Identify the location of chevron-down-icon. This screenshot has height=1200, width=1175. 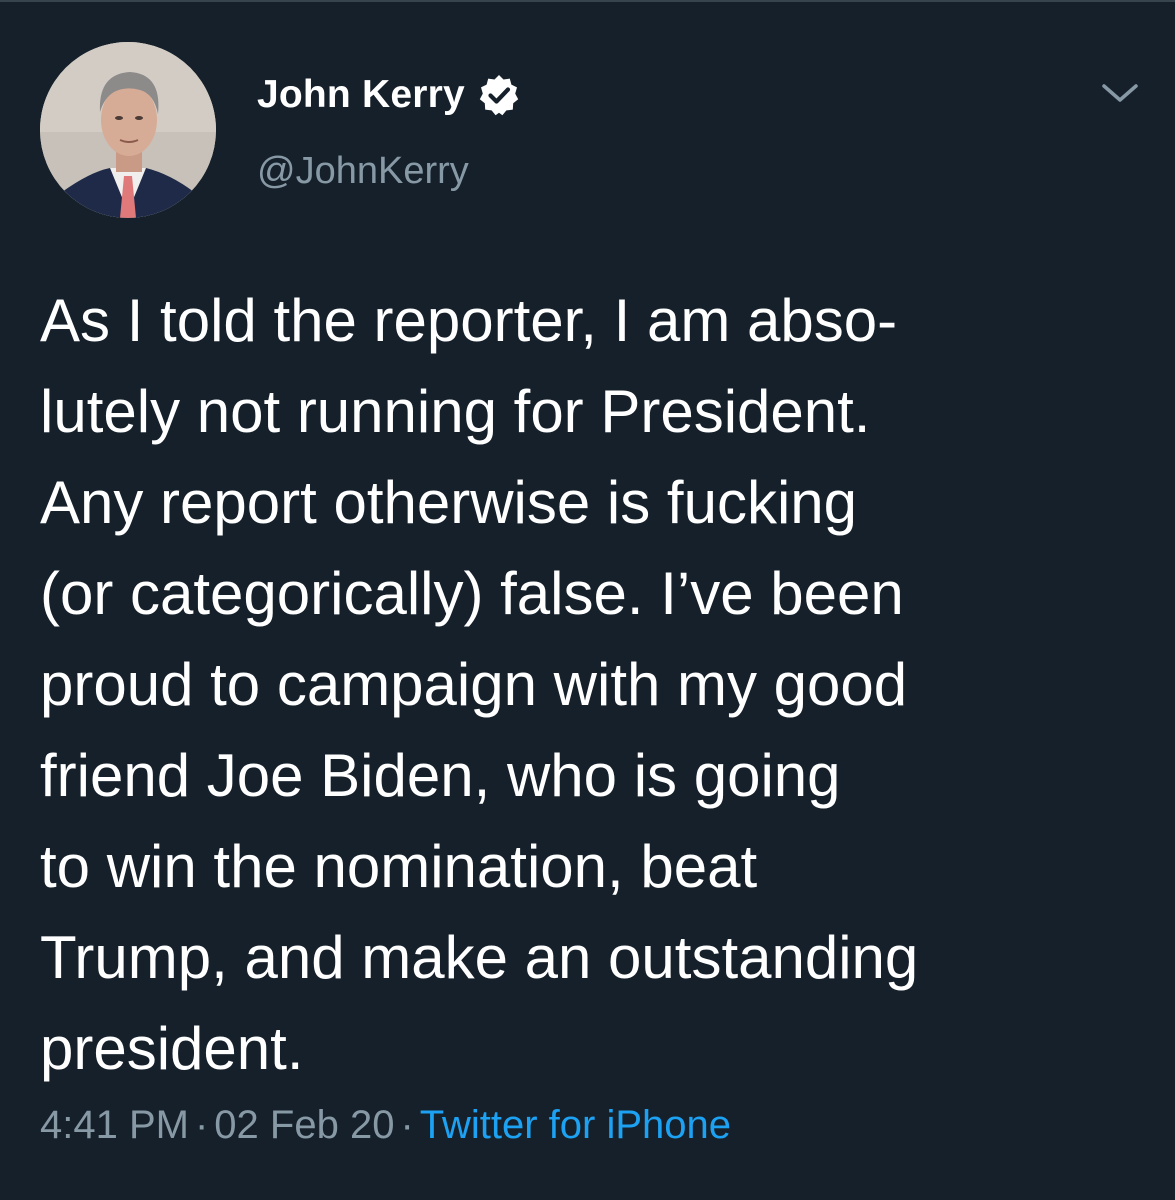
(1120, 92).